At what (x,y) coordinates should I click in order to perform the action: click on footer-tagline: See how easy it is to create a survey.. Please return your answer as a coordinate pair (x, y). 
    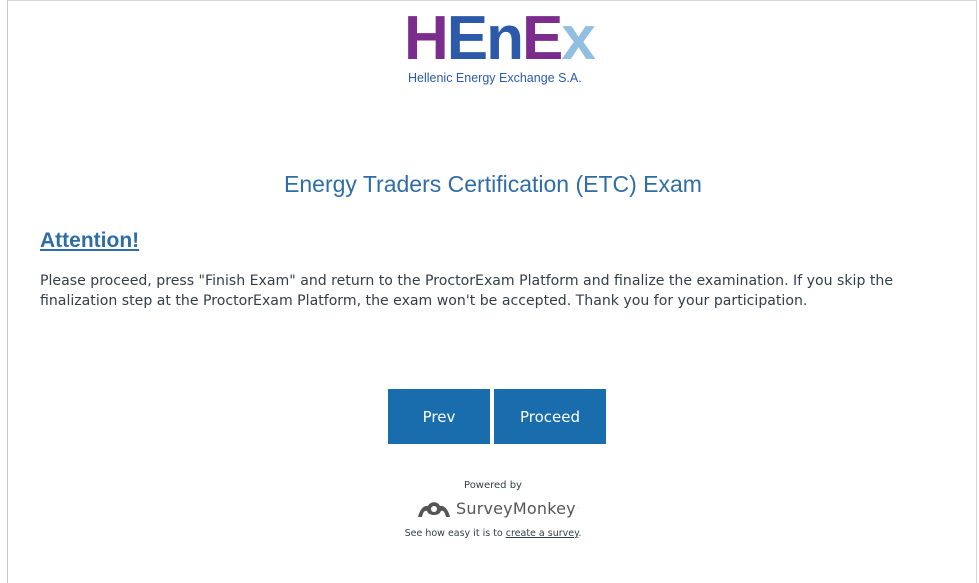
    Looking at the image, I should click on (493, 533).